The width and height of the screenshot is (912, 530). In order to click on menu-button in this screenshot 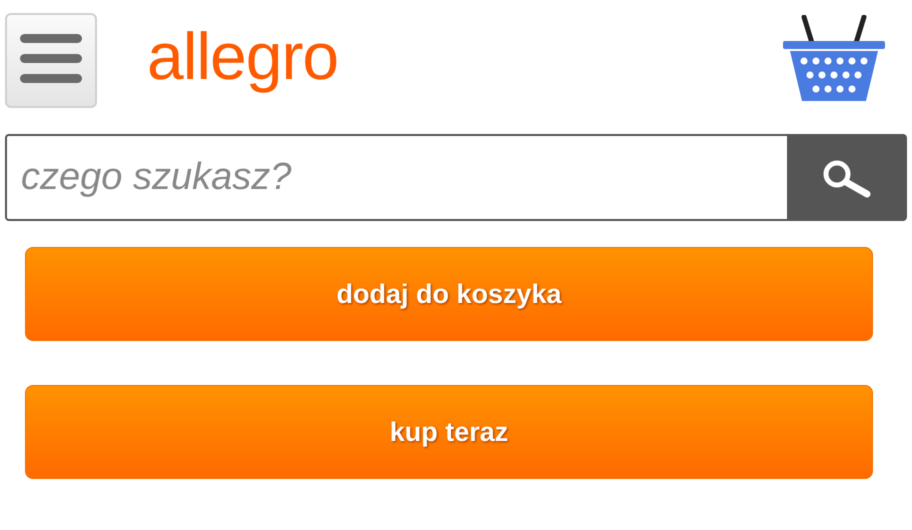, I will do `click(51, 60)`.